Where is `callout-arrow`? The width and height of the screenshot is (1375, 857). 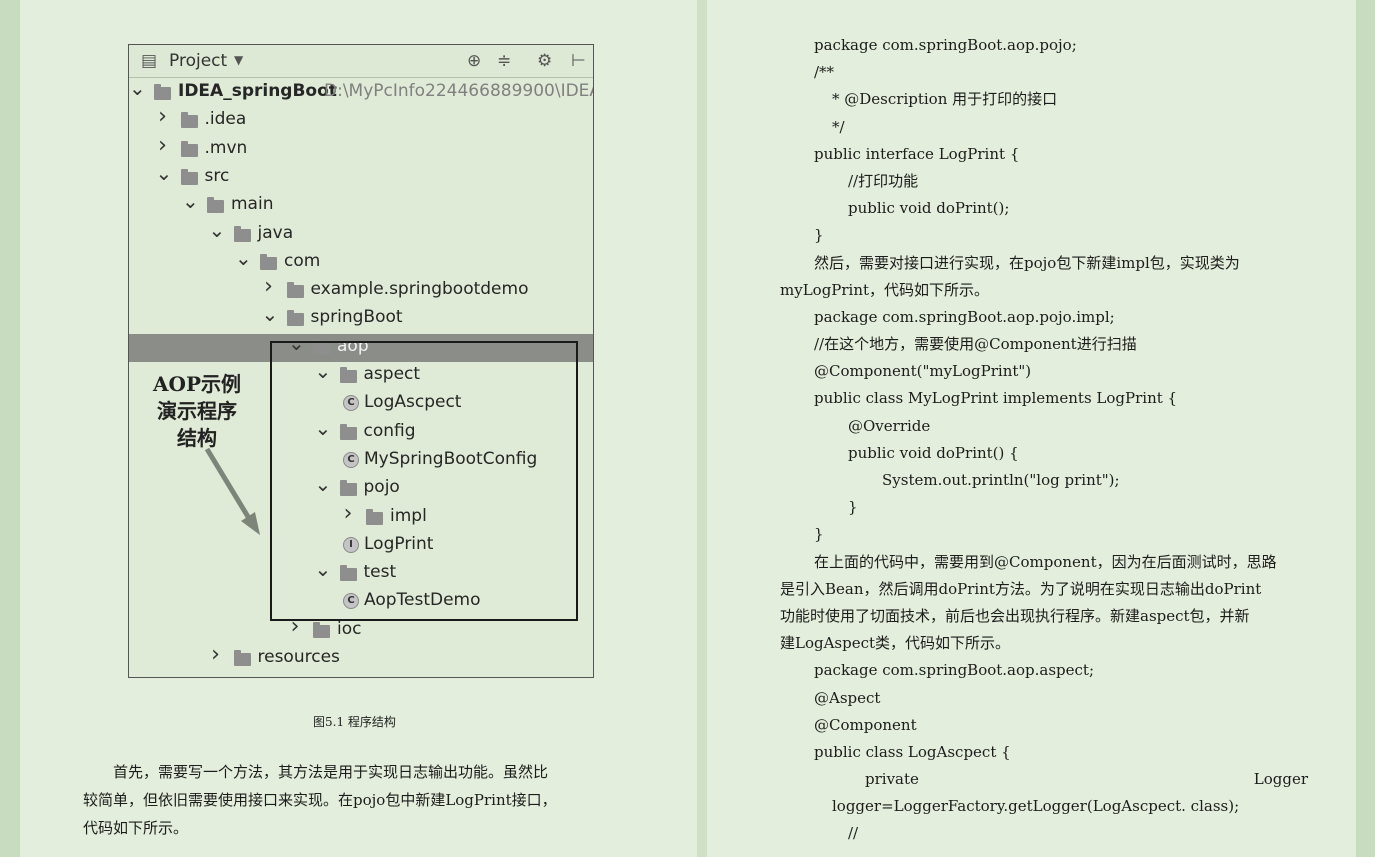
callout-arrow is located at coordinates (232, 491).